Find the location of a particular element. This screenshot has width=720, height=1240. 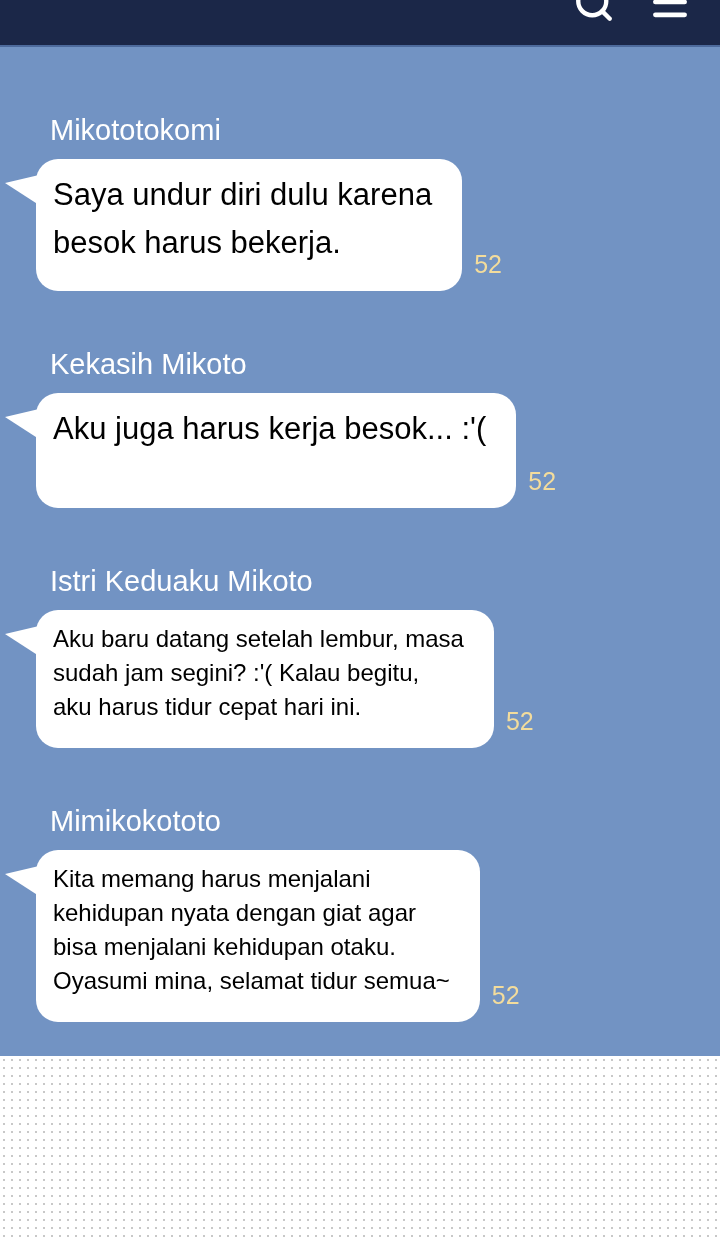

message-text: Aku baru datang setelah lembur, masa sudah jam segini? :'( Kalau begitu, aku harus tidur cepat hari ini. is located at coordinates (258, 673).